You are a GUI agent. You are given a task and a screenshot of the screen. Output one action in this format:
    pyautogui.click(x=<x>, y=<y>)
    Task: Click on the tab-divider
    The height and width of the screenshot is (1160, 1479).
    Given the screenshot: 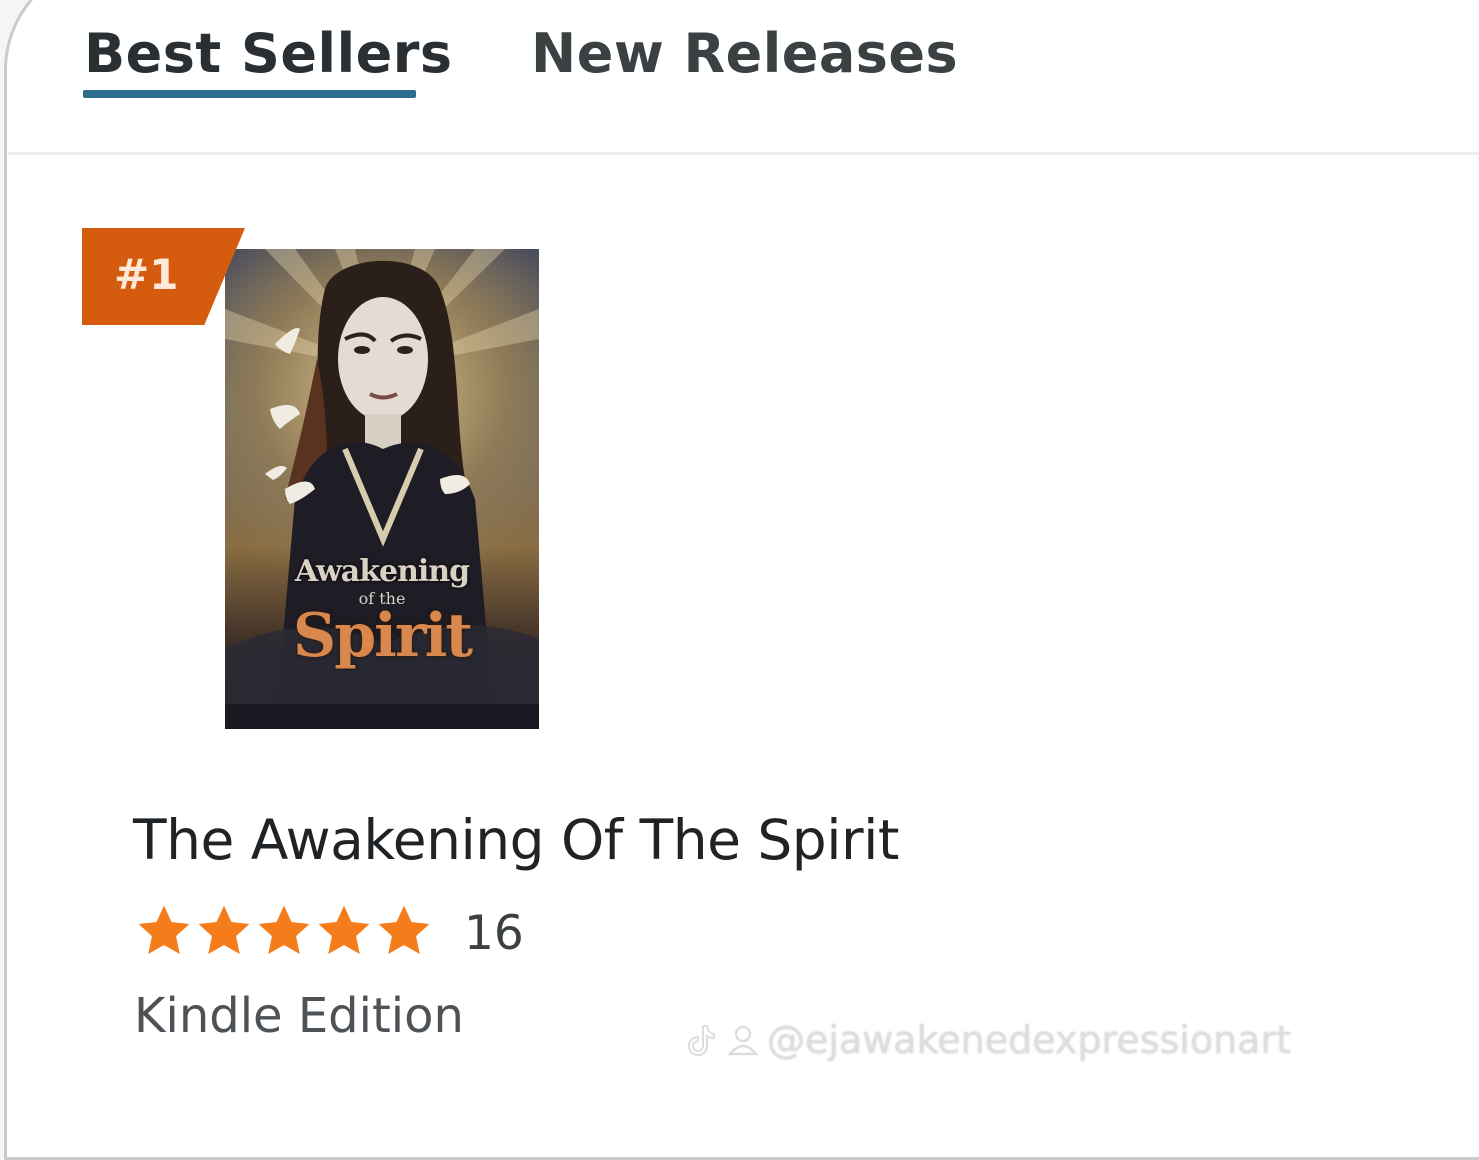 What is the action you would take?
    pyautogui.click(x=743, y=153)
    